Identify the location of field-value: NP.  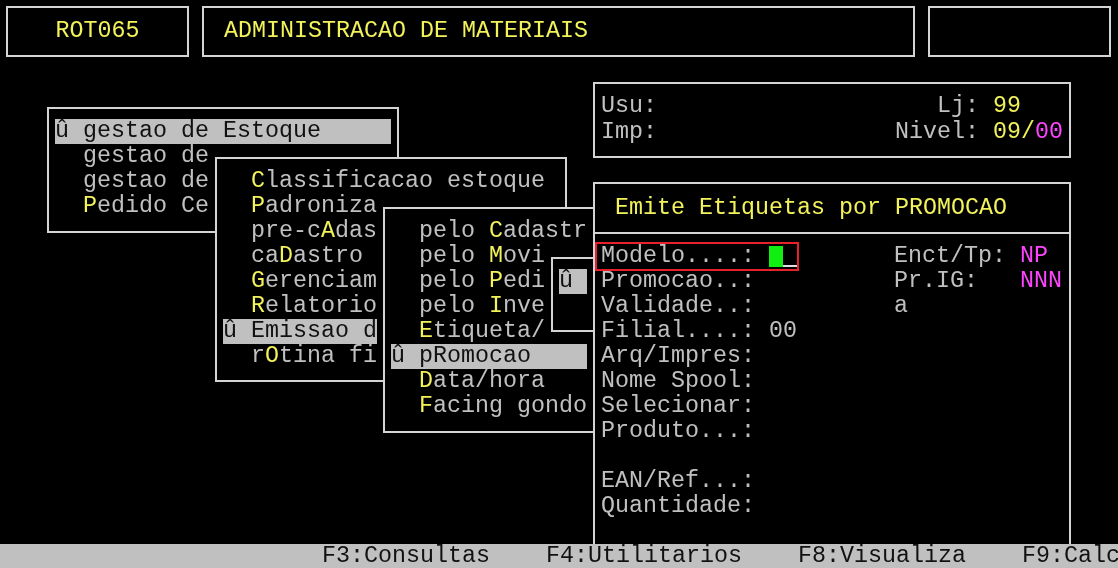
(1033, 256).